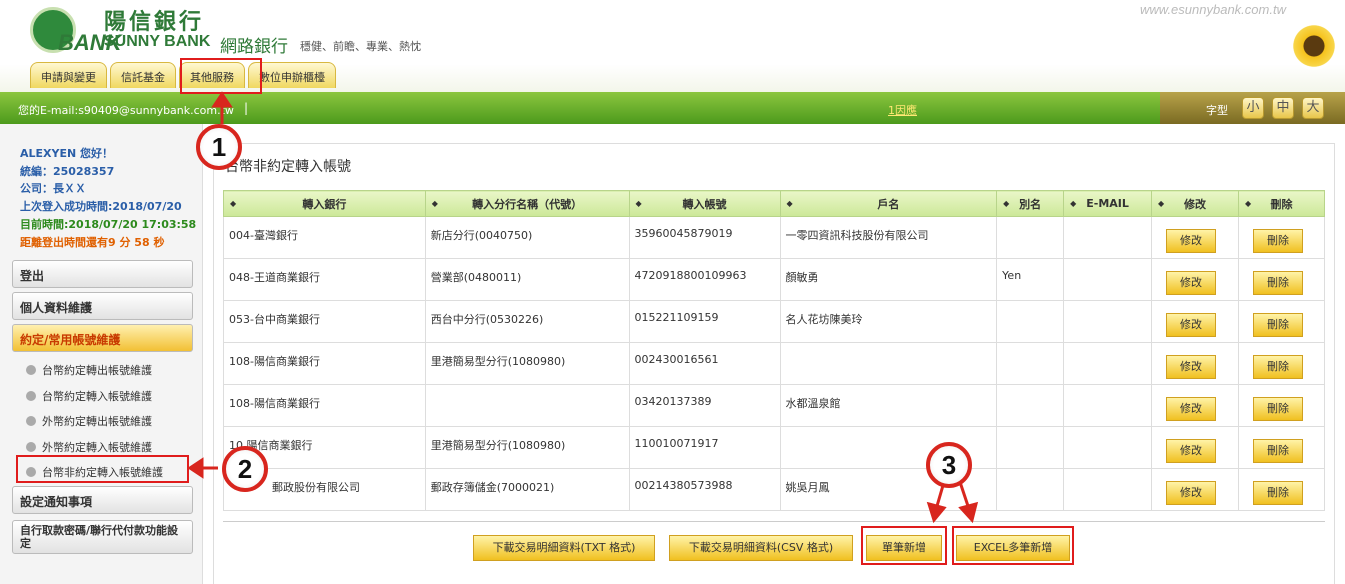 The image size is (1345, 584). What do you see at coordinates (968, 512) in the screenshot?
I see `arrowhead-3b-icon` at bounding box center [968, 512].